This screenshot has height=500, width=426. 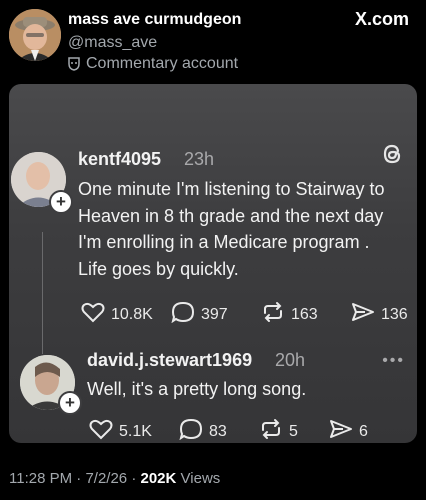 What do you see at coordinates (74, 64) in the screenshot?
I see `mask-icon` at bounding box center [74, 64].